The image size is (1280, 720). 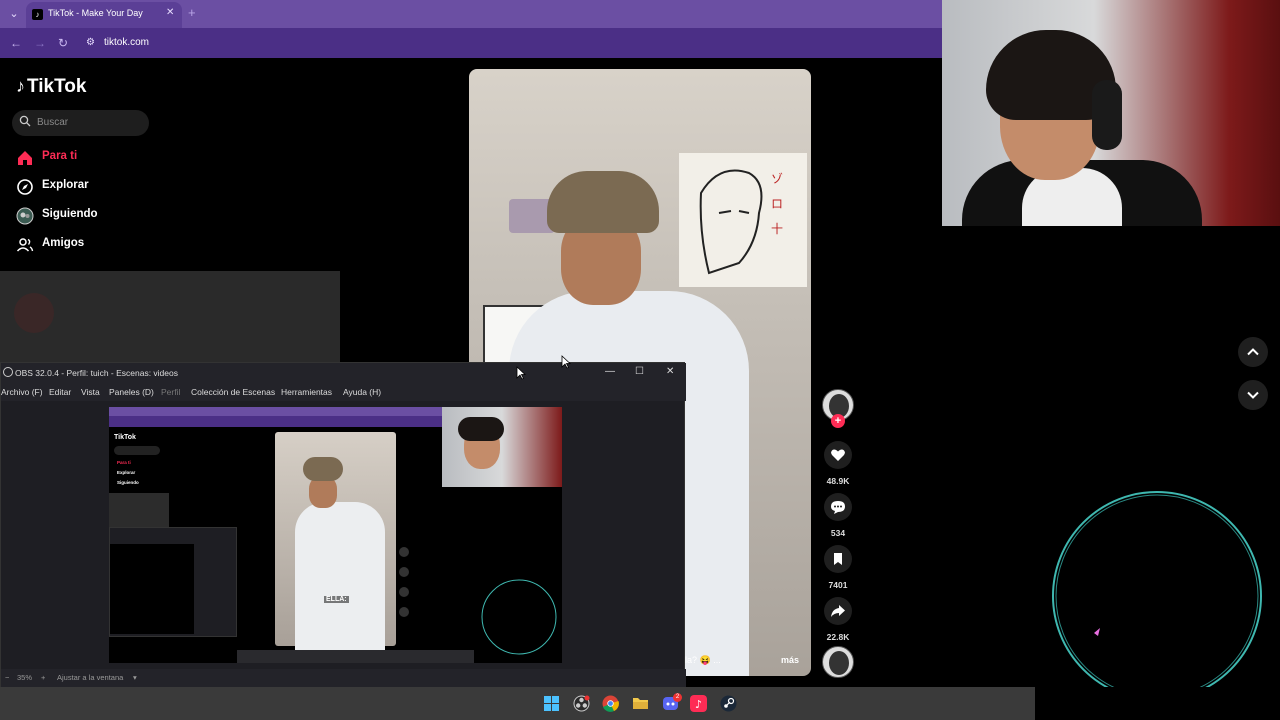 I want to click on preview-nested-obs, so click(x=173, y=582).